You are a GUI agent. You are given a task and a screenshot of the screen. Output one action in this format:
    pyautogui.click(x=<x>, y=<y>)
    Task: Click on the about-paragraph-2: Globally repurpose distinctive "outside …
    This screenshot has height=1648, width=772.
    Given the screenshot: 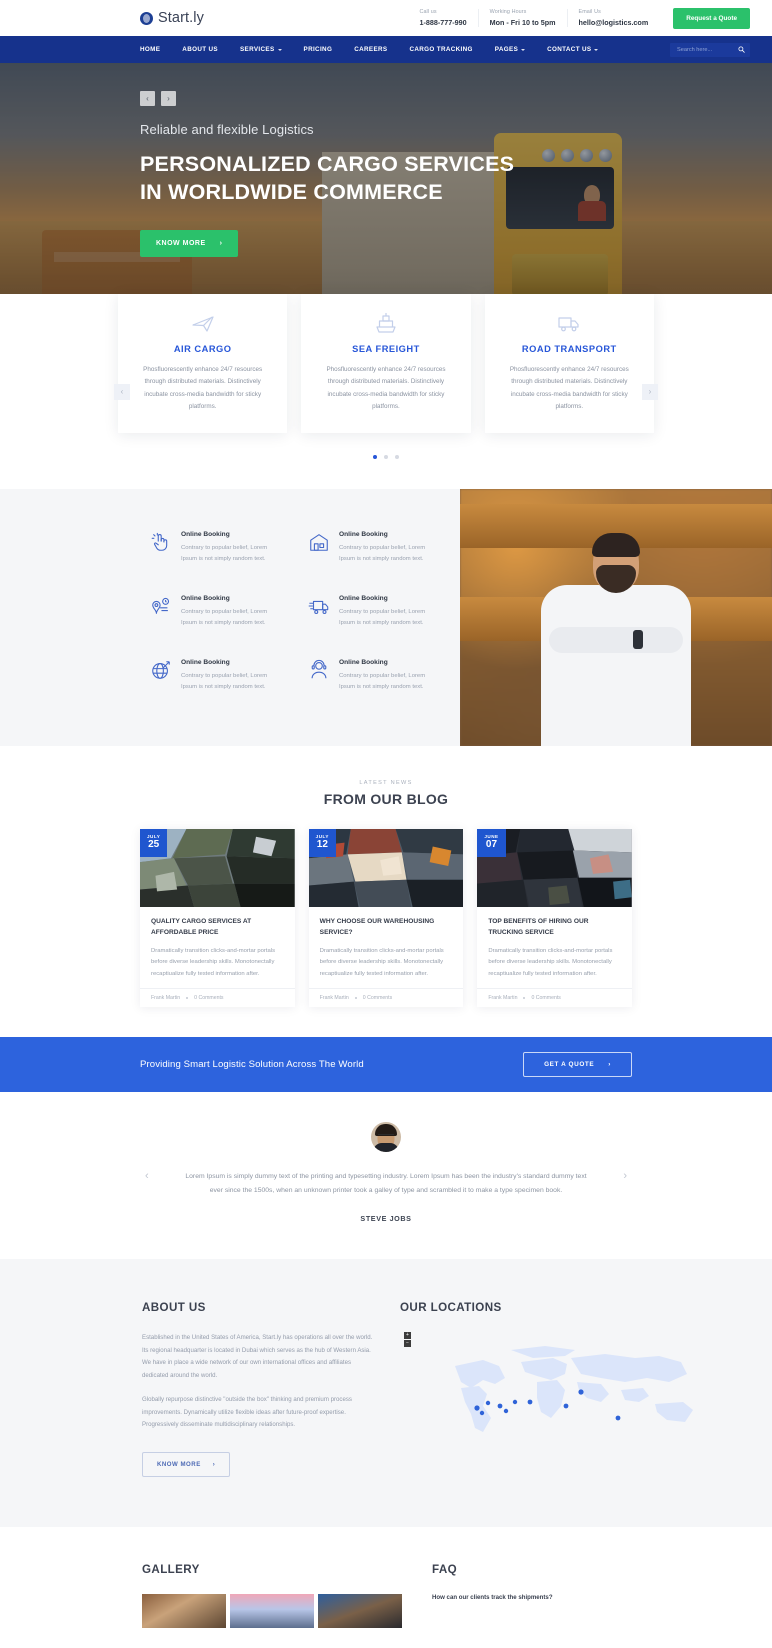 What is the action you would take?
    pyautogui.click(x=247, y=1412)
    